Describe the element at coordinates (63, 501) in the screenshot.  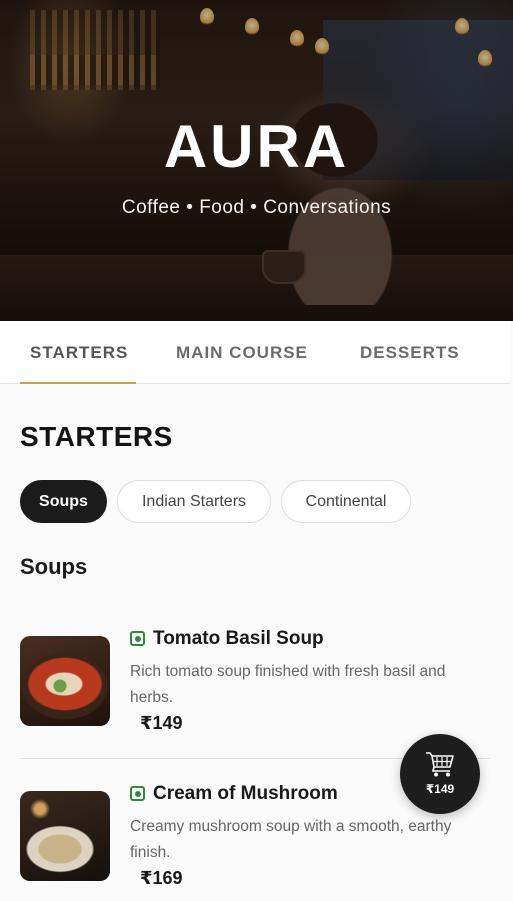
I see `filter-chip-soups: Soups` at that location.